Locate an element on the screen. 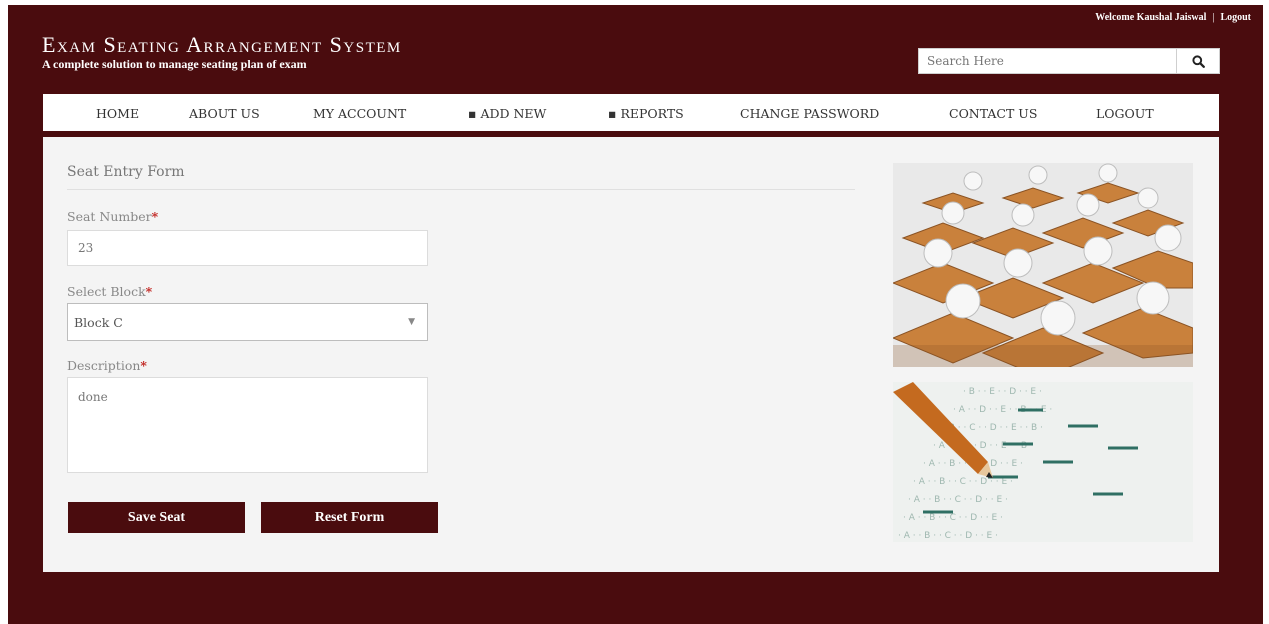  nav-logout: LOGOUT is located at coordinates (1125, 113).